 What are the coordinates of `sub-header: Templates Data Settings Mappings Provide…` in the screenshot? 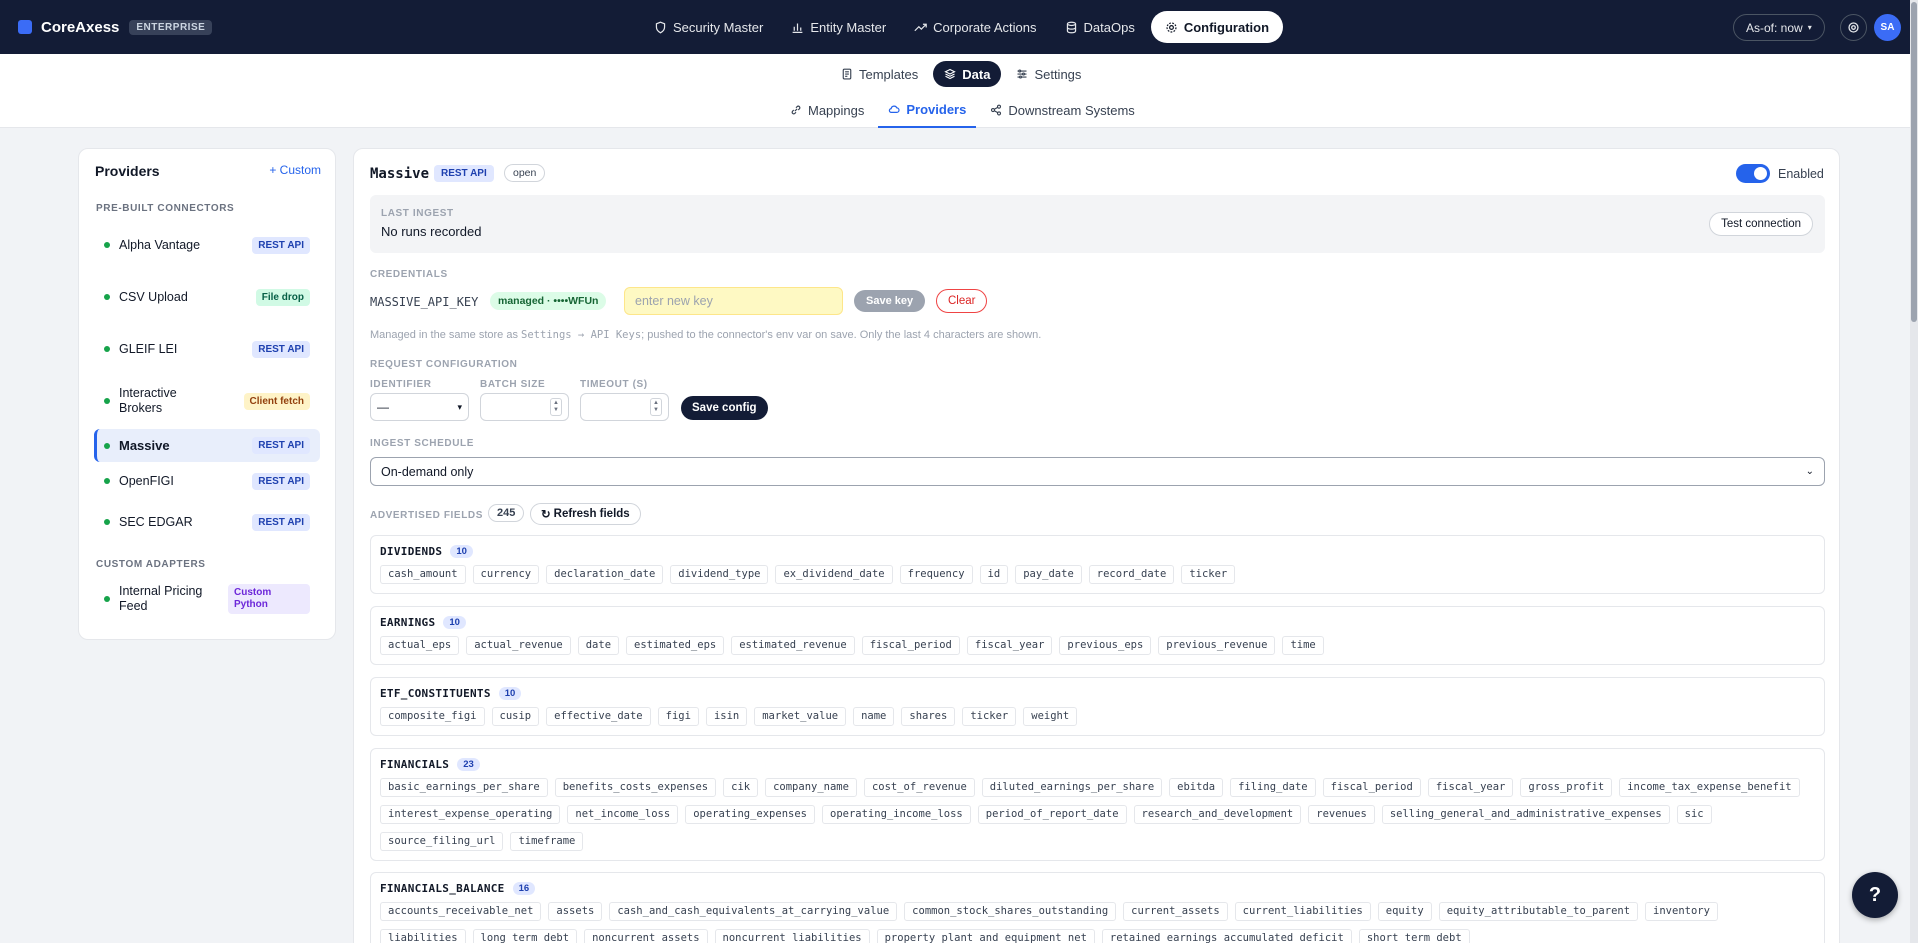 It's located at (955, 91).